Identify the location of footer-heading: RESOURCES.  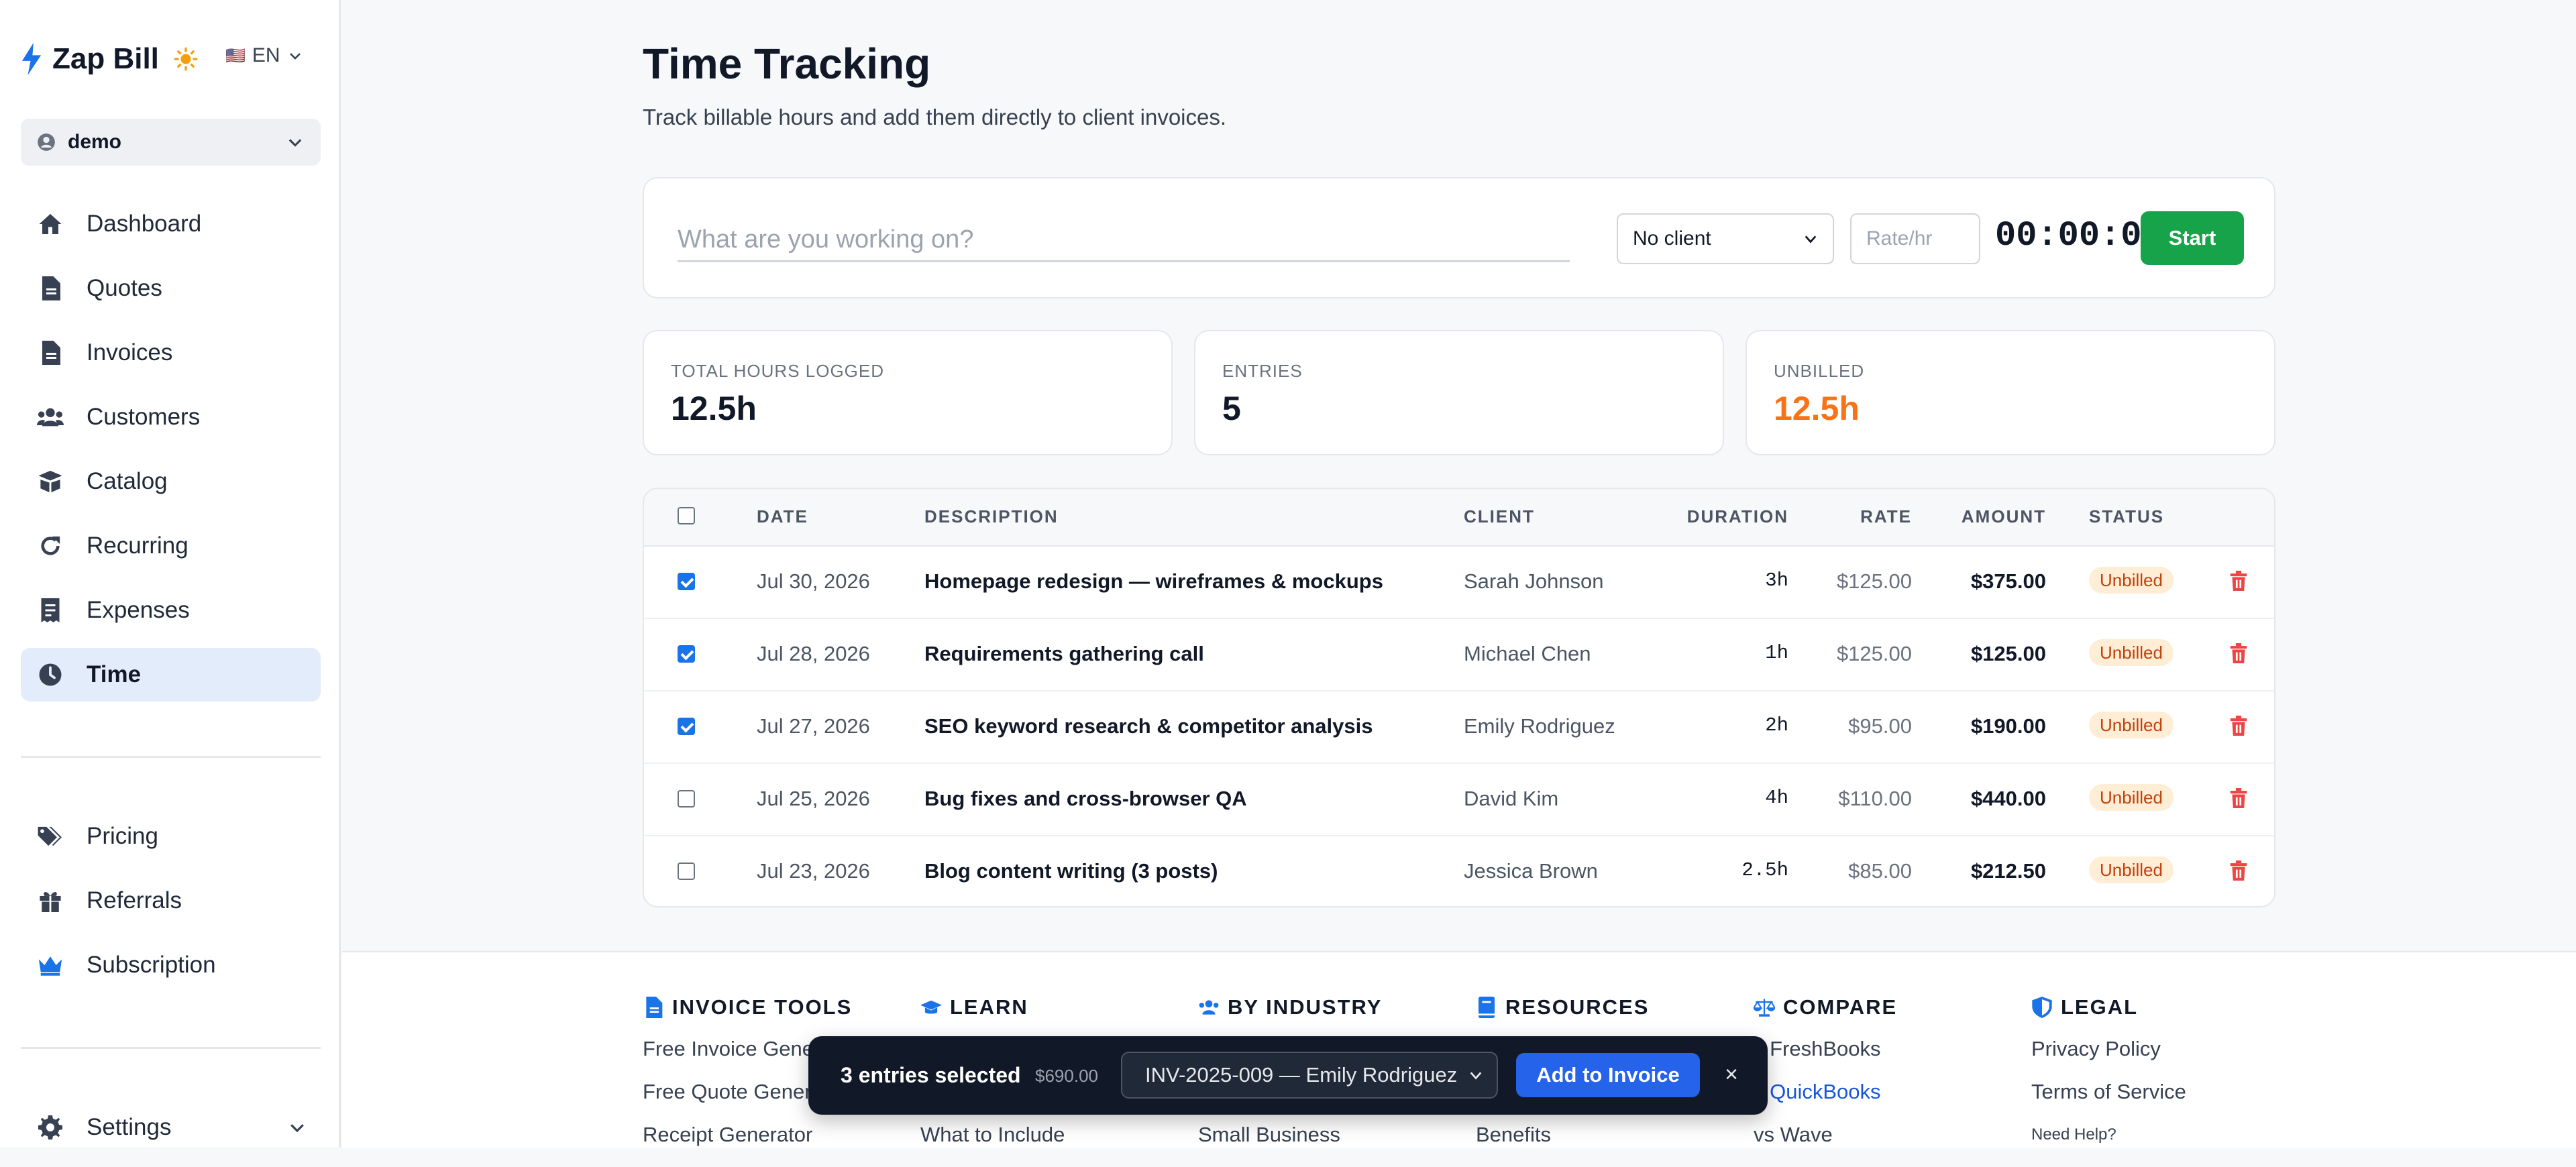
(1562, 1007).